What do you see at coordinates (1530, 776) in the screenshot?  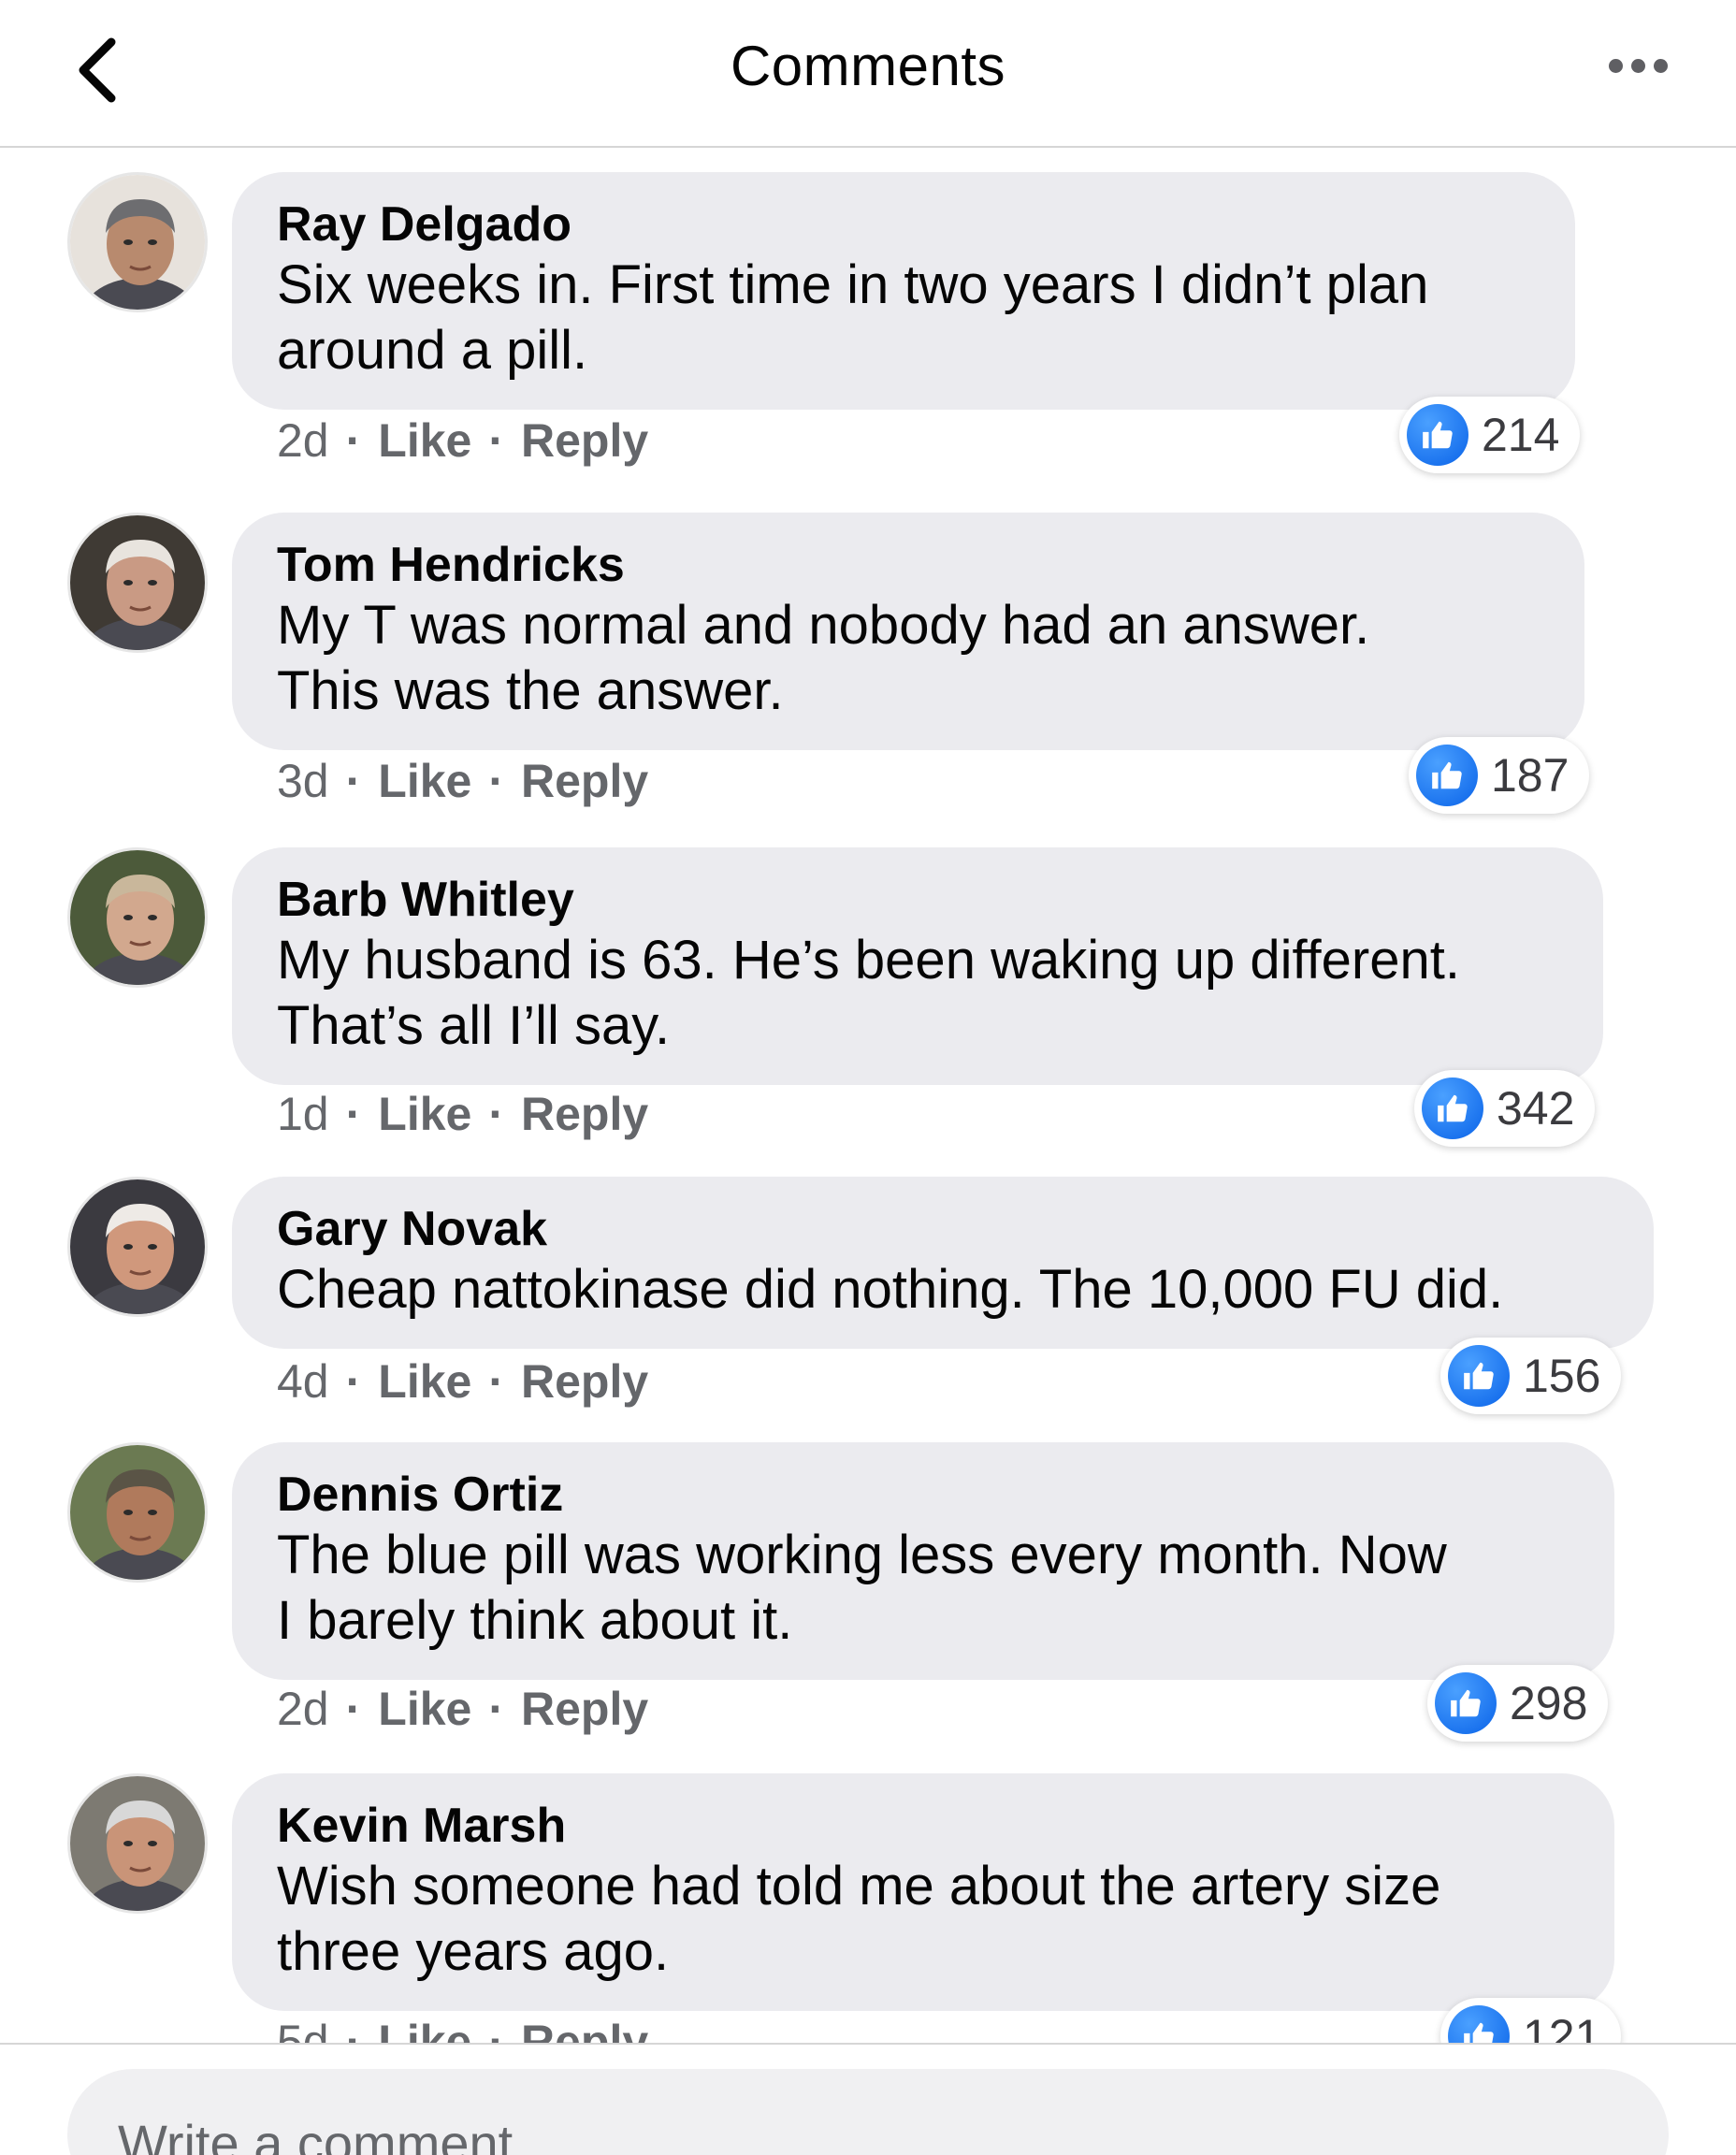 I see `reaction-count: 187` at bounding box center [1530, 776].